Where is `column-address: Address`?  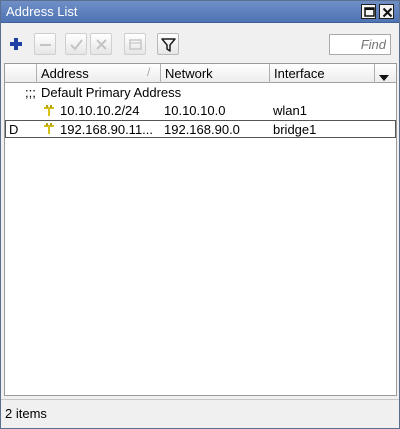
column-address: Address is located at coordinates (99, 73).